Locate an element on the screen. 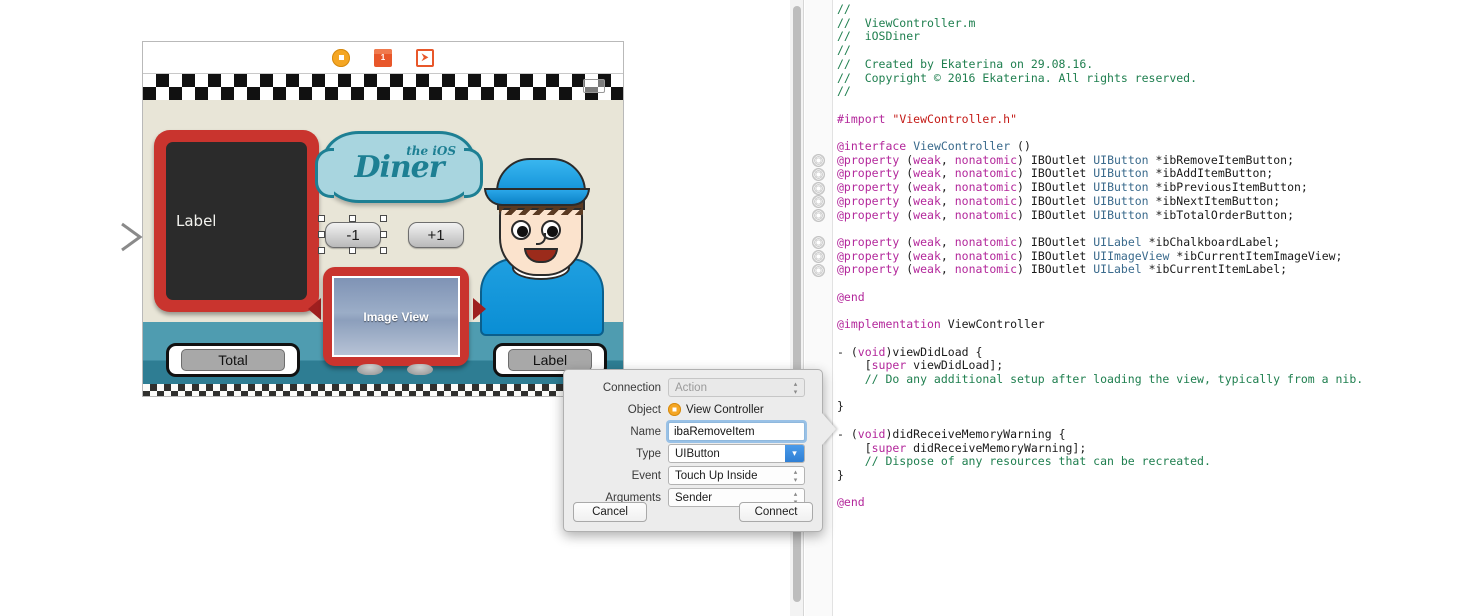 The image size is (1474, 616). overlapping-view-marker is located at coordinates (594, 86).